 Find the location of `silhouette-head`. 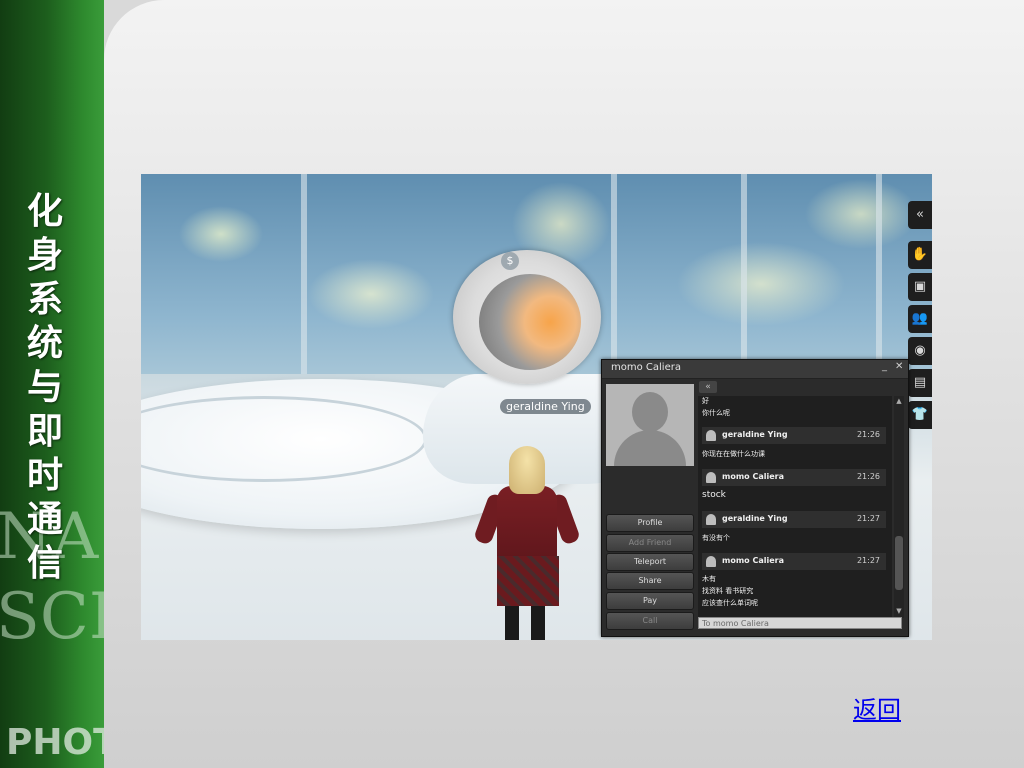

silhouette-head is located at coordinates (650, 412).